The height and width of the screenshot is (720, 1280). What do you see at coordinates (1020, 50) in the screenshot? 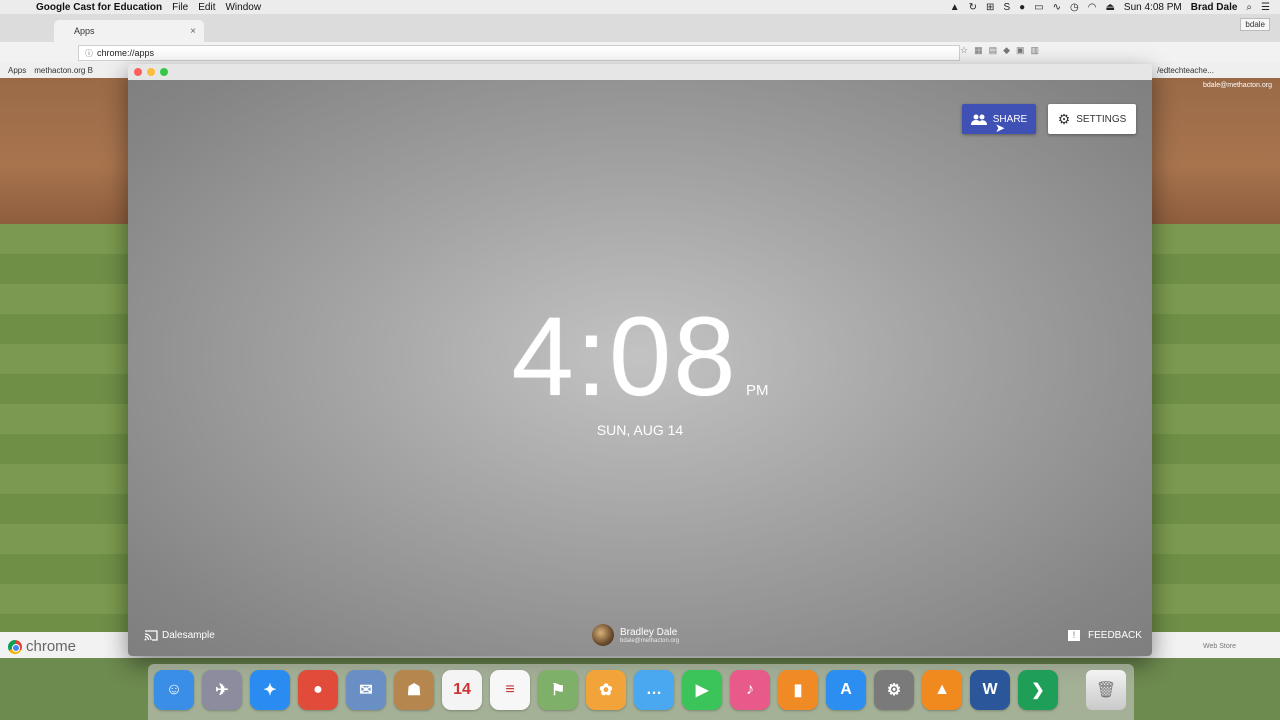
I see `extension-icon: ▣` at bounding box center [1020, 50].